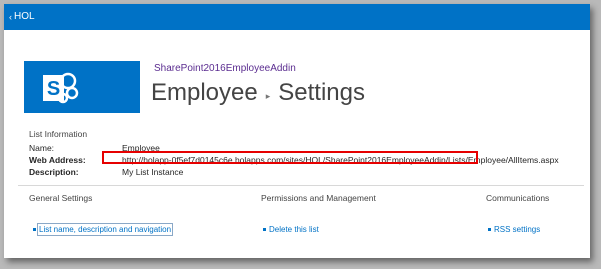 The image size is (601, 269). I want to click on web-address-highlight-box, so click(290, 157).